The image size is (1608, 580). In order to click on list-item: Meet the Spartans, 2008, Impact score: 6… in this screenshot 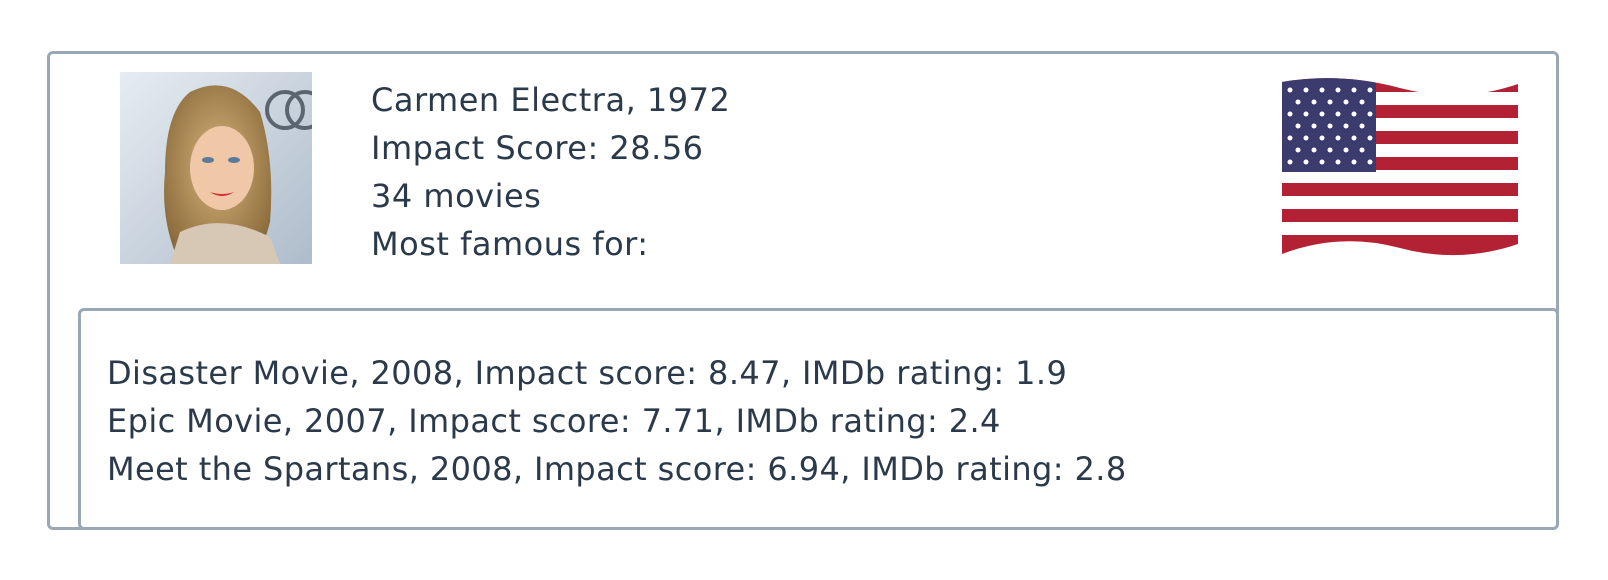, I will do `click(617, 469)`.